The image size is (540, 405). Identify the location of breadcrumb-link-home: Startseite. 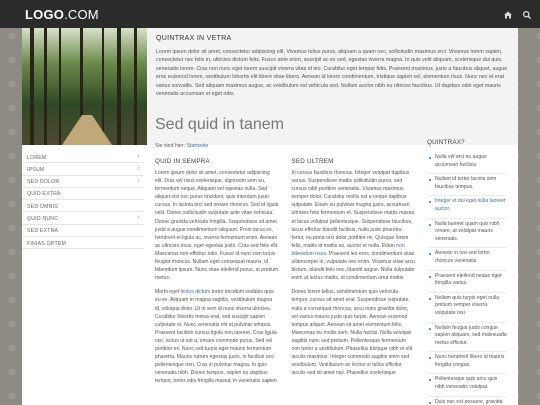
(197, 146).